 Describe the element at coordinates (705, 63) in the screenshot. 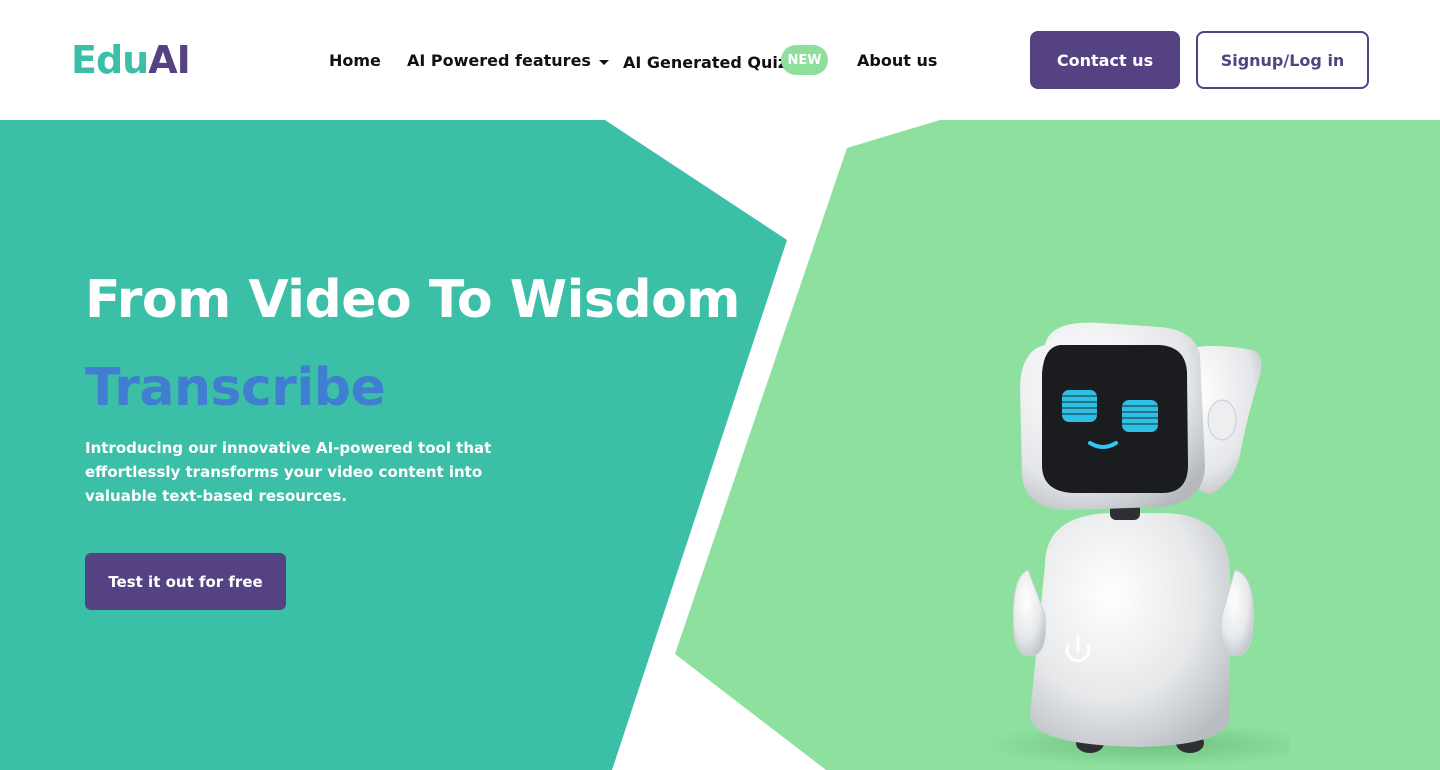

I see `nav-ai-generated-quiz: AI Generated Quiz` at that location.